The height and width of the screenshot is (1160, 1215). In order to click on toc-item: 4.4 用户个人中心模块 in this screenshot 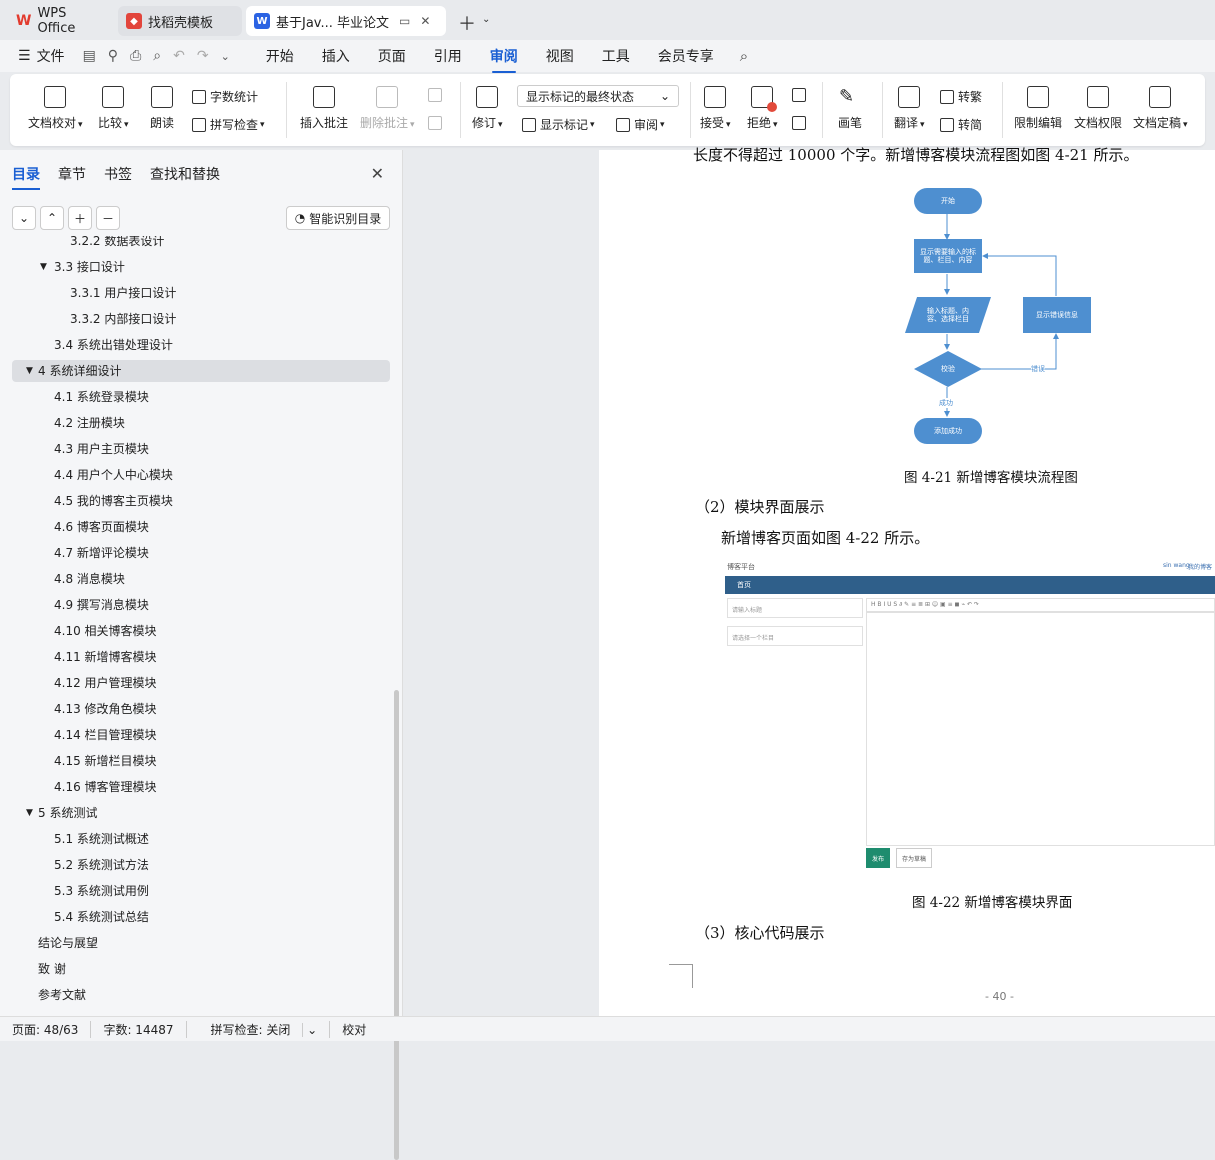, I will do `click(113, 475)`.